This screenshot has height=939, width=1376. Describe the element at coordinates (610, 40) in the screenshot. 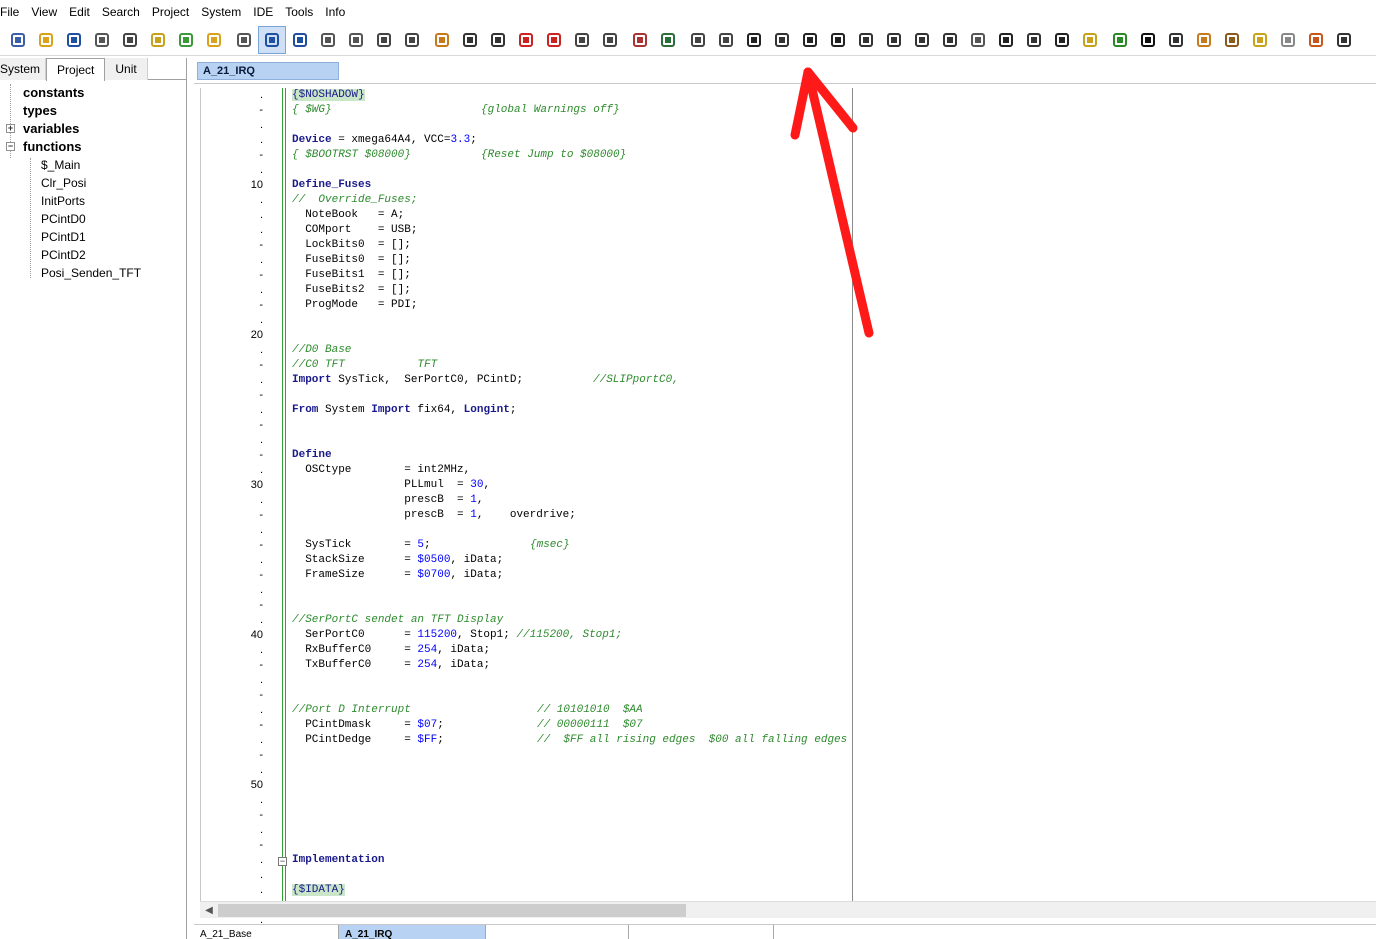

I see `page-icon` at that location.